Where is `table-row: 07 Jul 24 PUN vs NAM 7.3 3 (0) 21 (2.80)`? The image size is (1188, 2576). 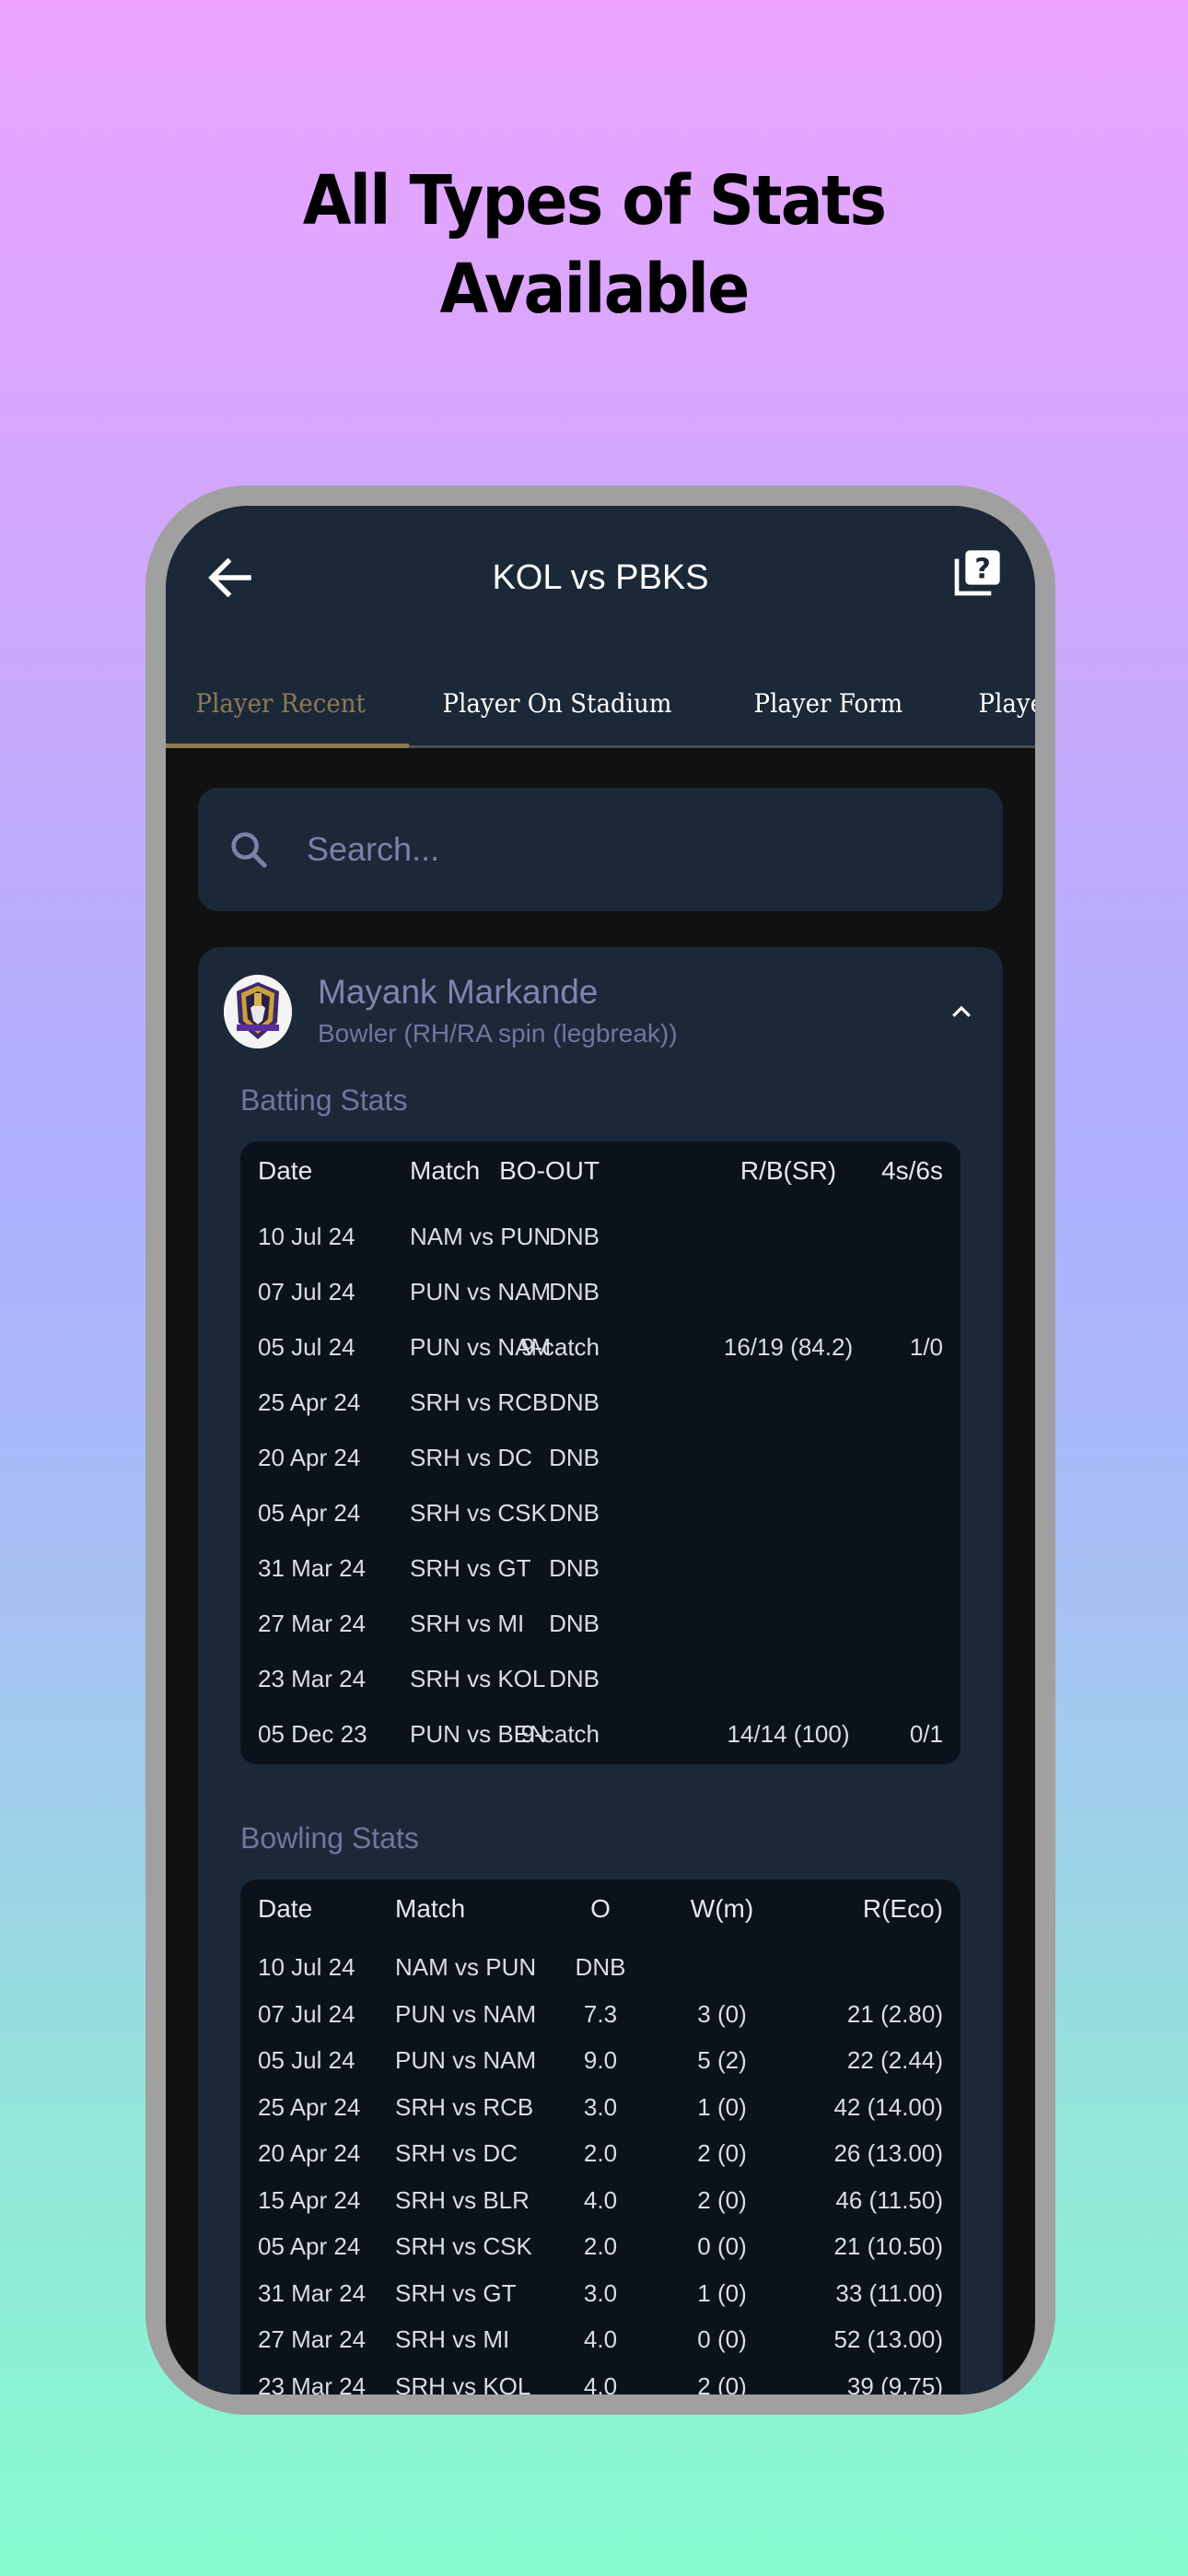 table-row: 07 Jul 24 PUN vs NAM 7.3 3 (0) 21 (2.80) is located at coordinates (600, 2016).